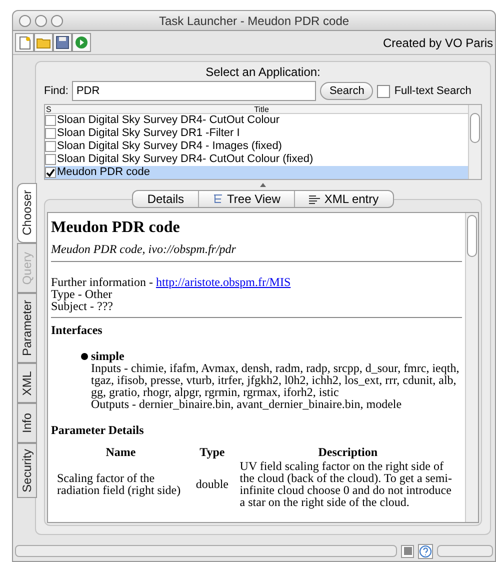 The width and height of the screenshot is (496, 562). Describe the element at coordinates (169, 146) in the screenshot. I see `application-title: Sloan Digital Sky Survey DR4 - Images (fixed)` at that location.